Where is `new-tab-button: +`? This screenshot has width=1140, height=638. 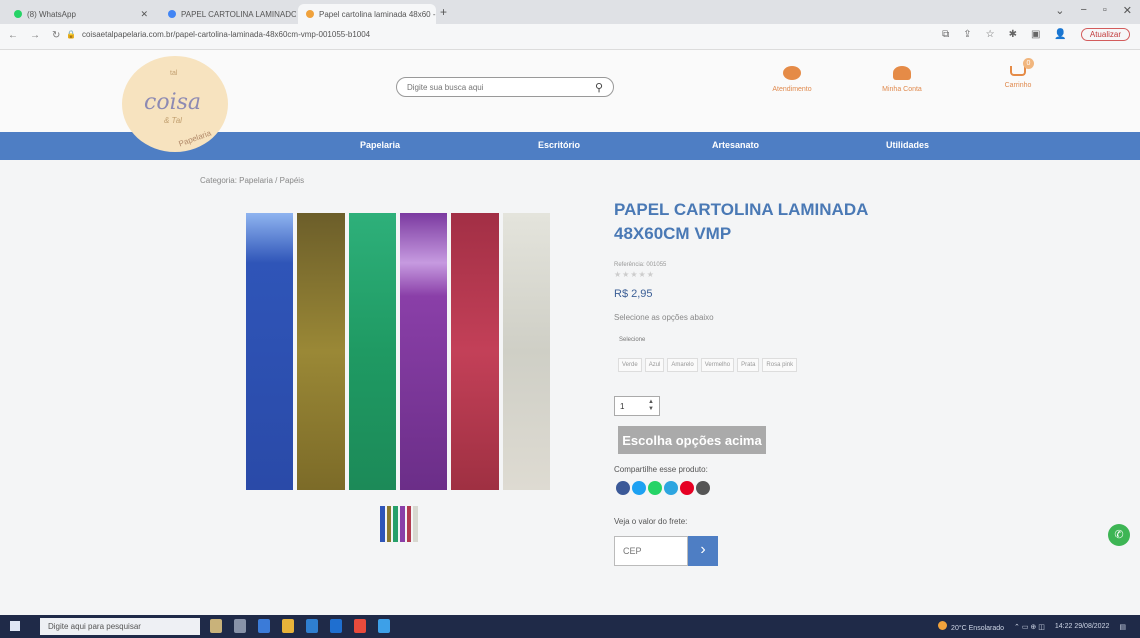
new-tab-button: + is located at coordinates (443, 12).